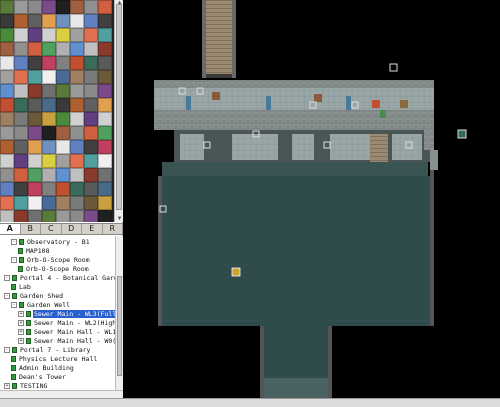 The width and height of the screenshot is (500, 407). What do you see at coordinates (119, 219) in the screenshot?
I see `scroll-down-icon: ▼` at bounding box center [119, 219].